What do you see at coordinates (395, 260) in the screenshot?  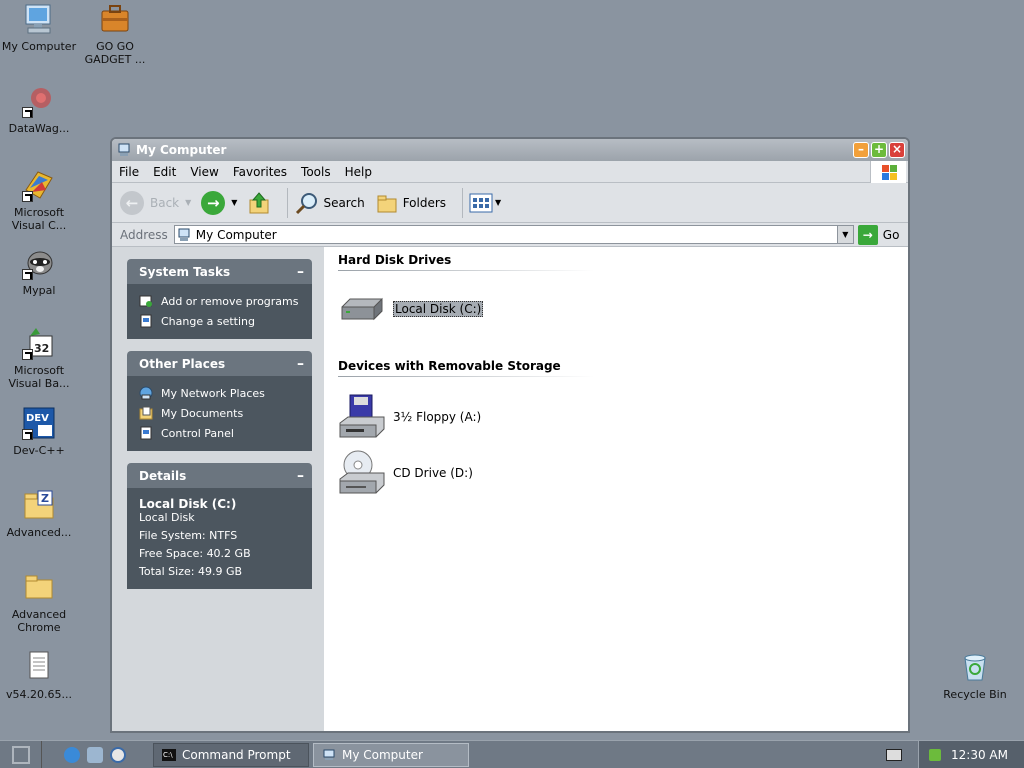 I see `section-header: Hard Disk Drives` at bounding box center [395, 260].